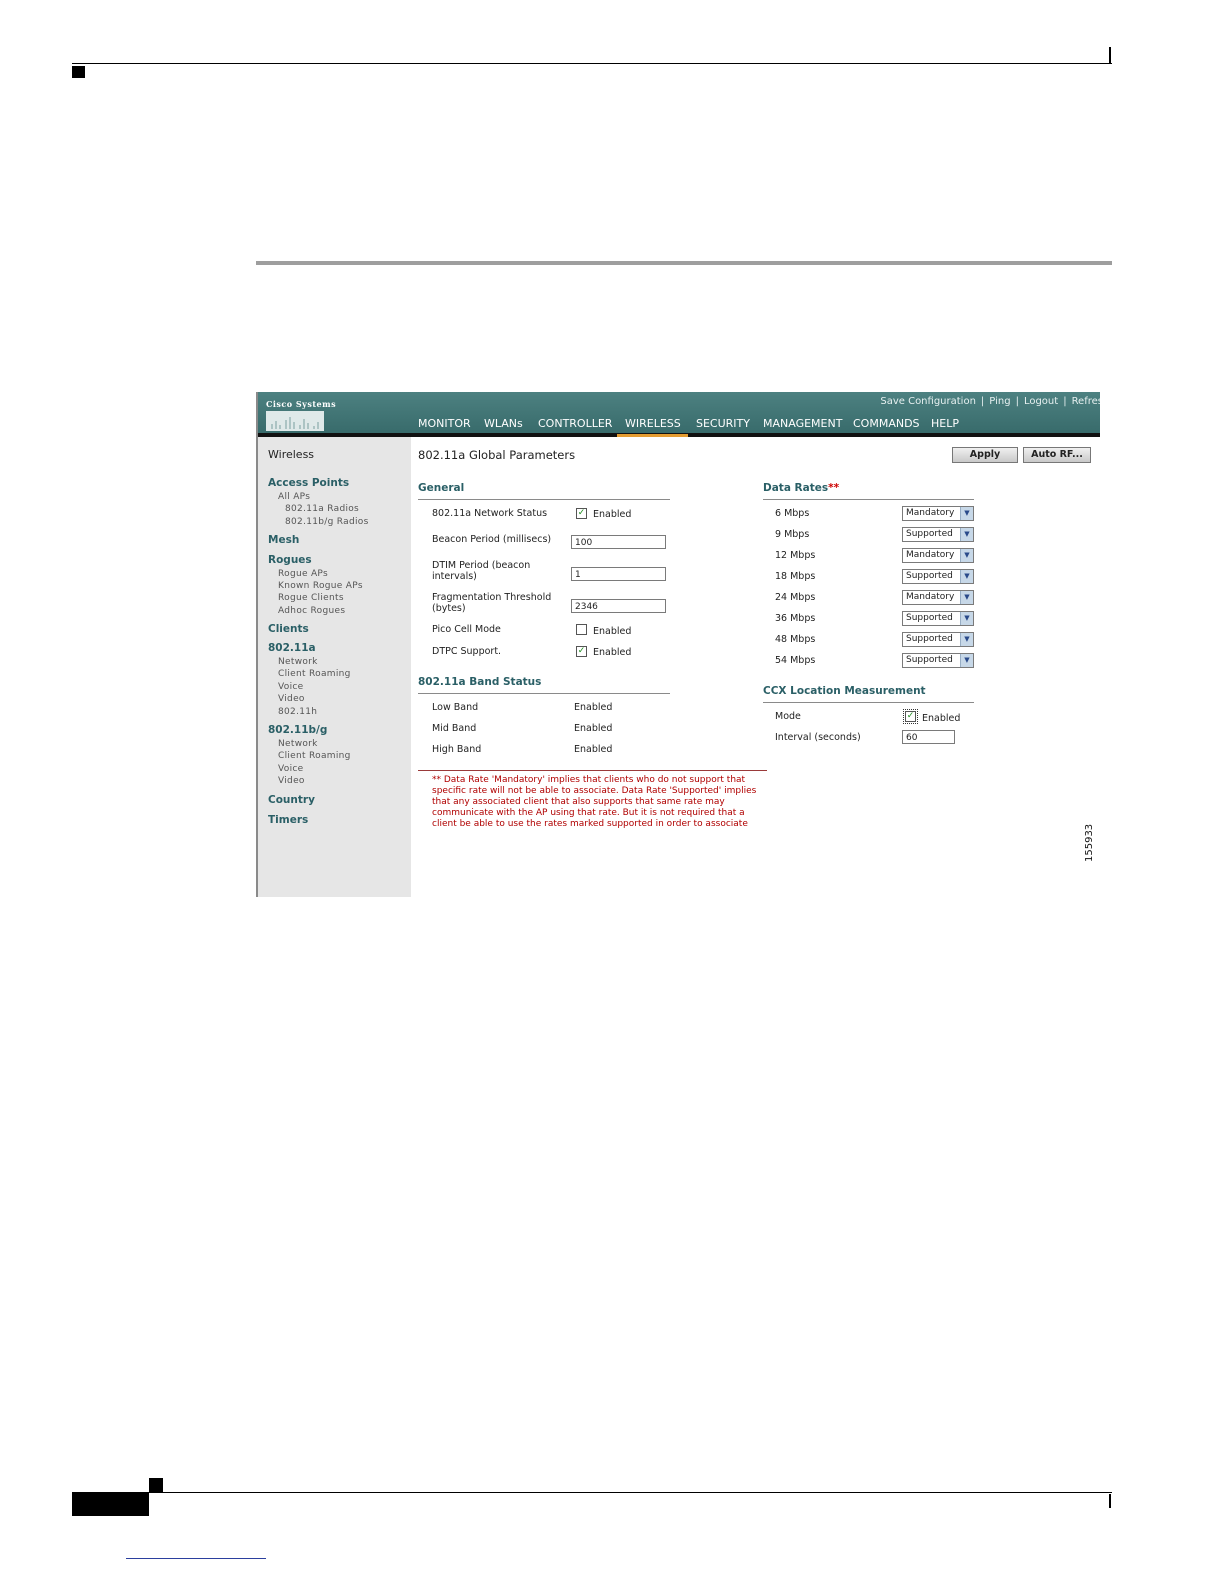 The height and width of the screenshot is (1584, 1224). What do you see at coordinates (288, 629) in the screenshot?
I see `sidebar-item-clients: Clients` at bounding box center [288, 629].